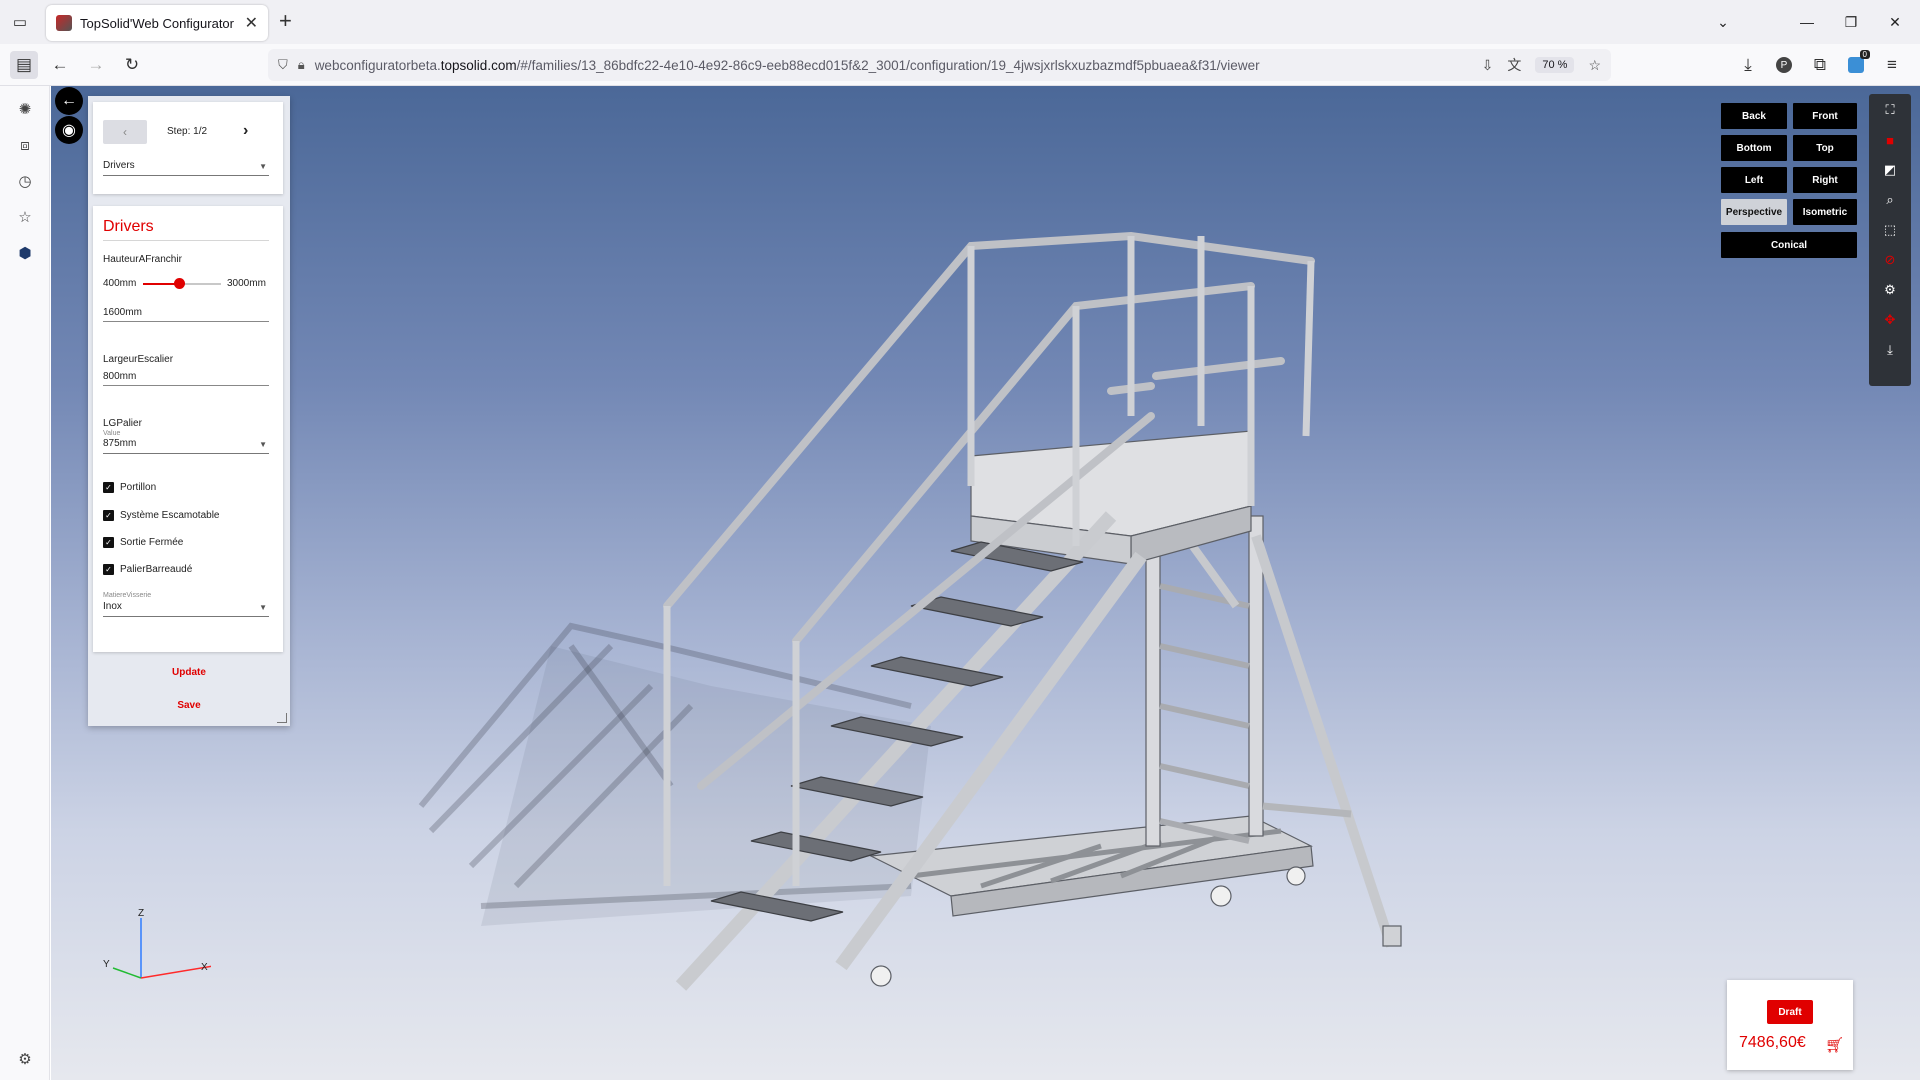 The width and height of the screenshot is (1920, 1080). Describe the element at coordinates (251, 23) in the screenshot. I see `close-tab-icon: ✕` at that location.